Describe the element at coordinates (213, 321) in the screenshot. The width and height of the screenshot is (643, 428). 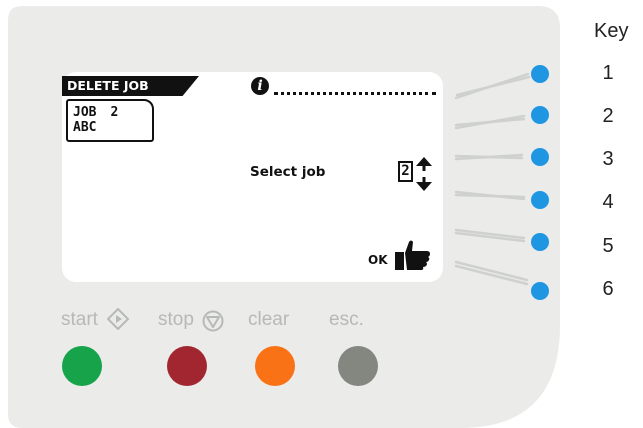
I see `stop-triangle-icon` at that location.